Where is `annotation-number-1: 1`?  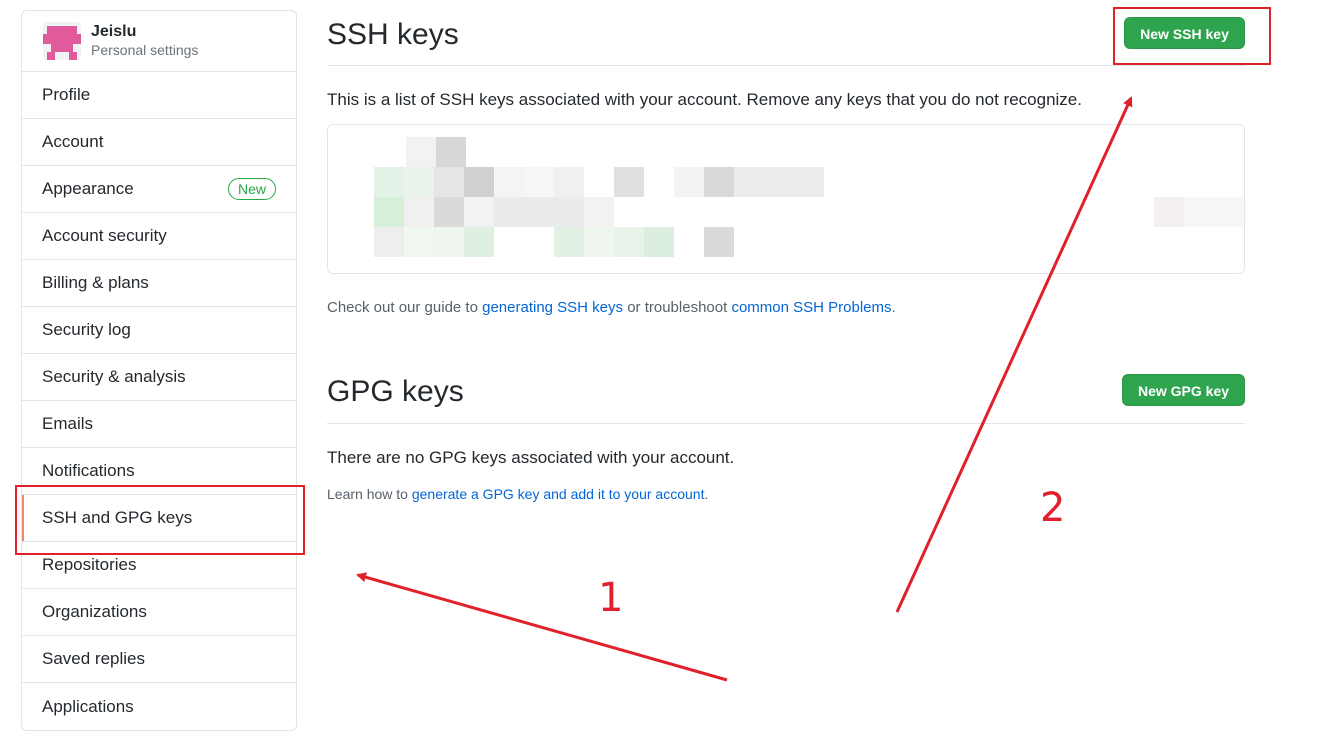
annotation-number-1: 1 is located at coordinates (611, 598).